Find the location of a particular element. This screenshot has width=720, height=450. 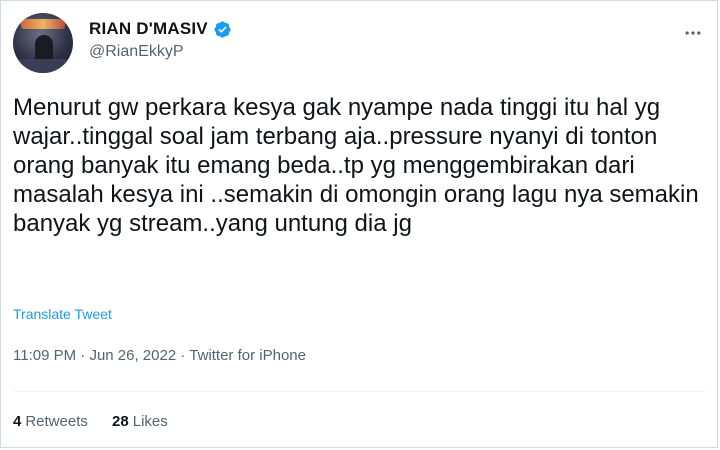

author-name-row: RIAN D'MASIV is located at coordinates (160, 29).